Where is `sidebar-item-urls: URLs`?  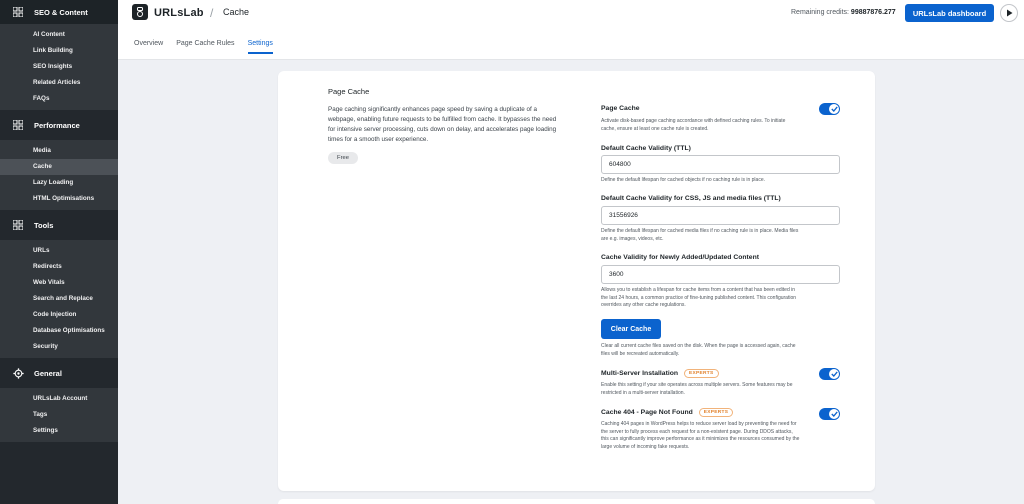 sidebar-item-urls: URLs is located at coordinates (59, 251).